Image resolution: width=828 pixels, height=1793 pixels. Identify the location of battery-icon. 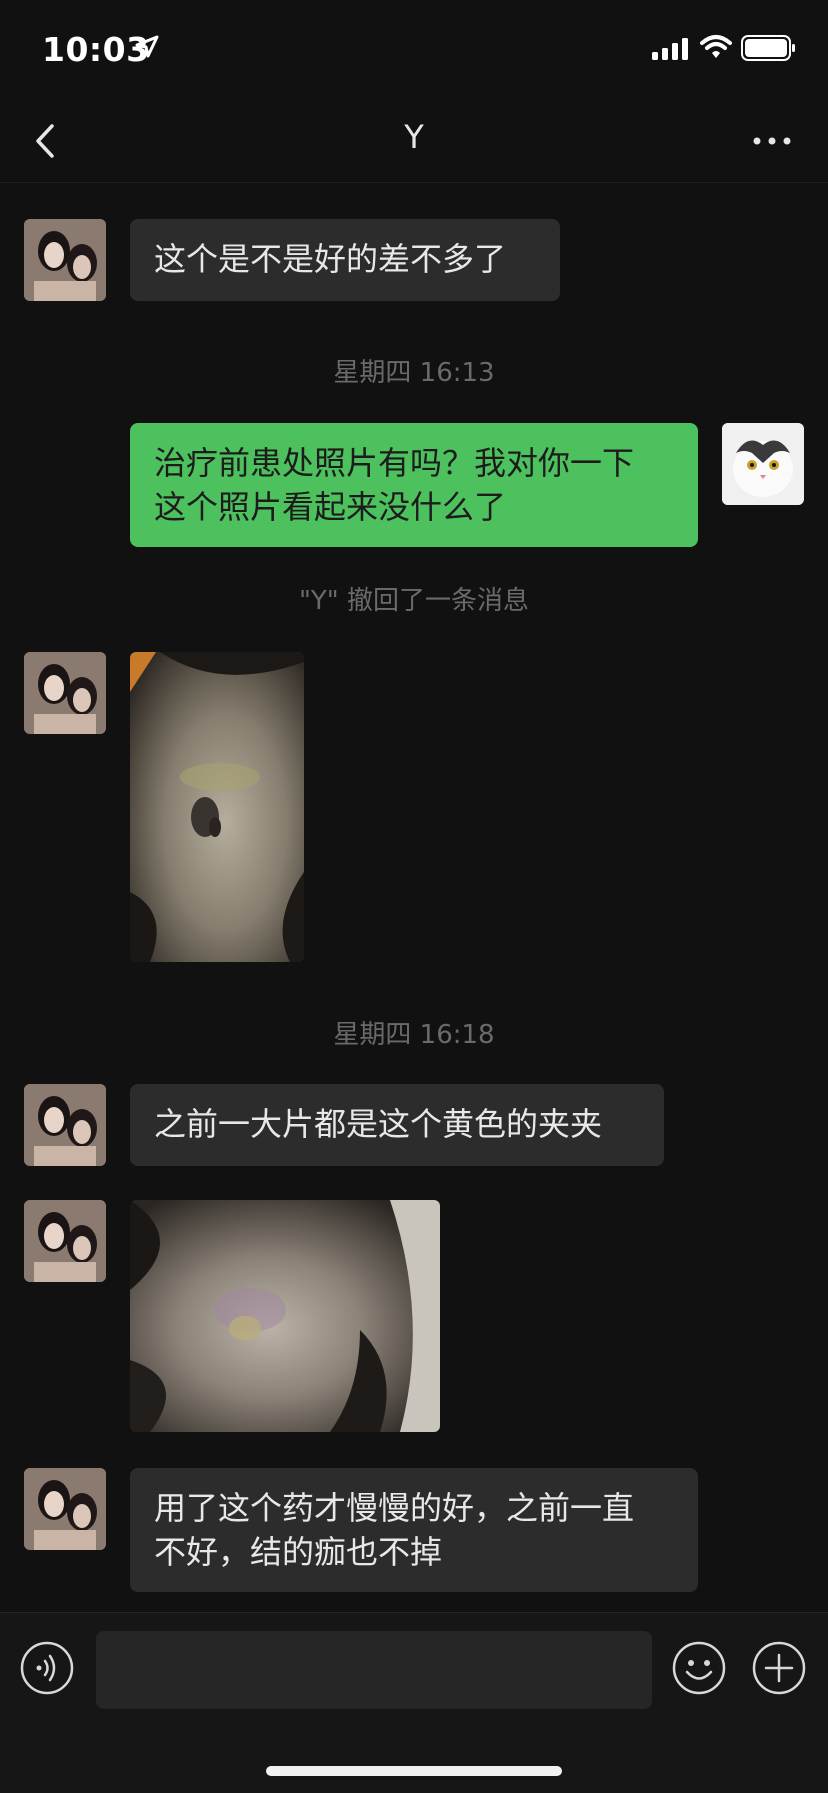
(768, 48).